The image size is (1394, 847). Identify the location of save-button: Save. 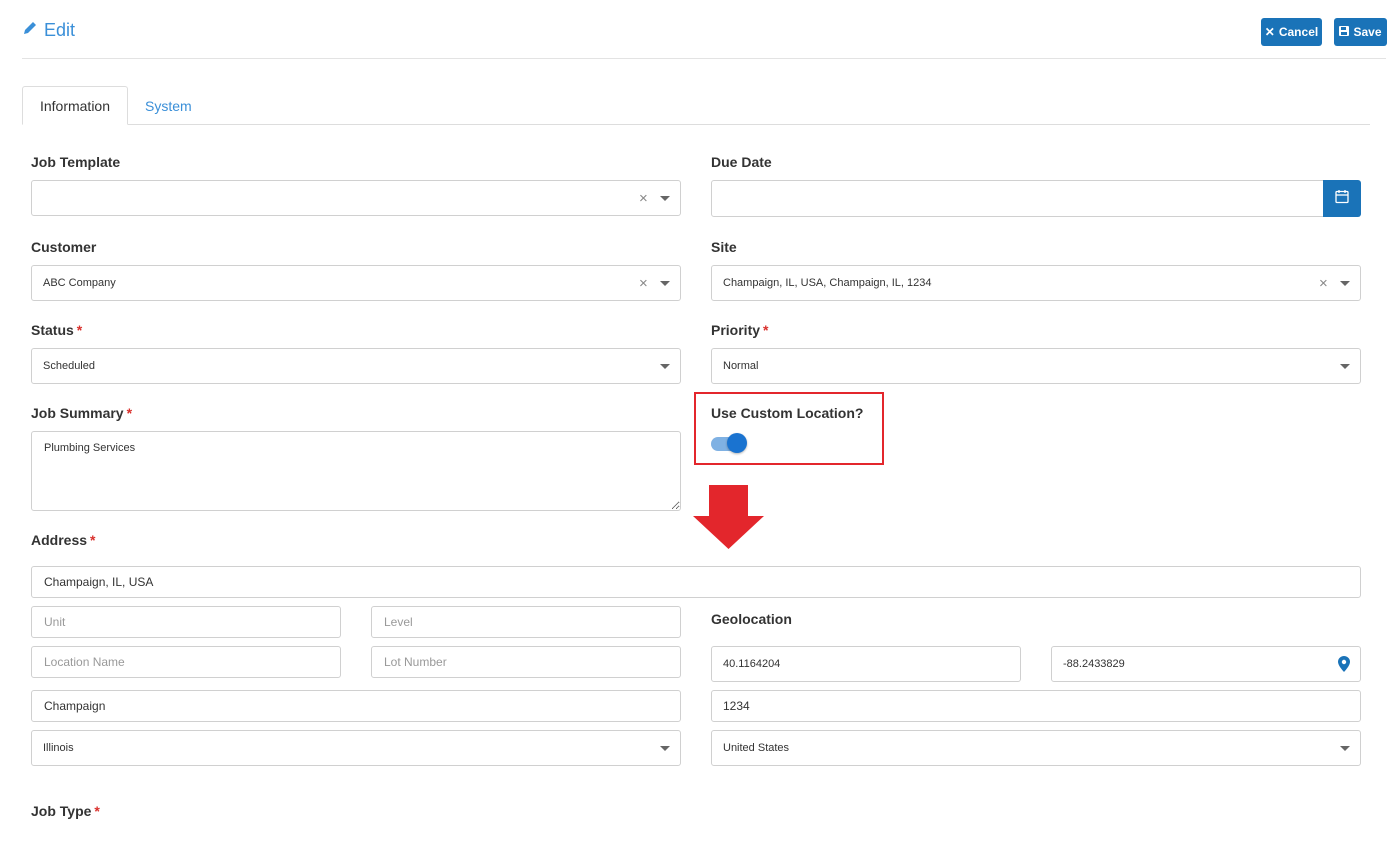
(1360, 32).